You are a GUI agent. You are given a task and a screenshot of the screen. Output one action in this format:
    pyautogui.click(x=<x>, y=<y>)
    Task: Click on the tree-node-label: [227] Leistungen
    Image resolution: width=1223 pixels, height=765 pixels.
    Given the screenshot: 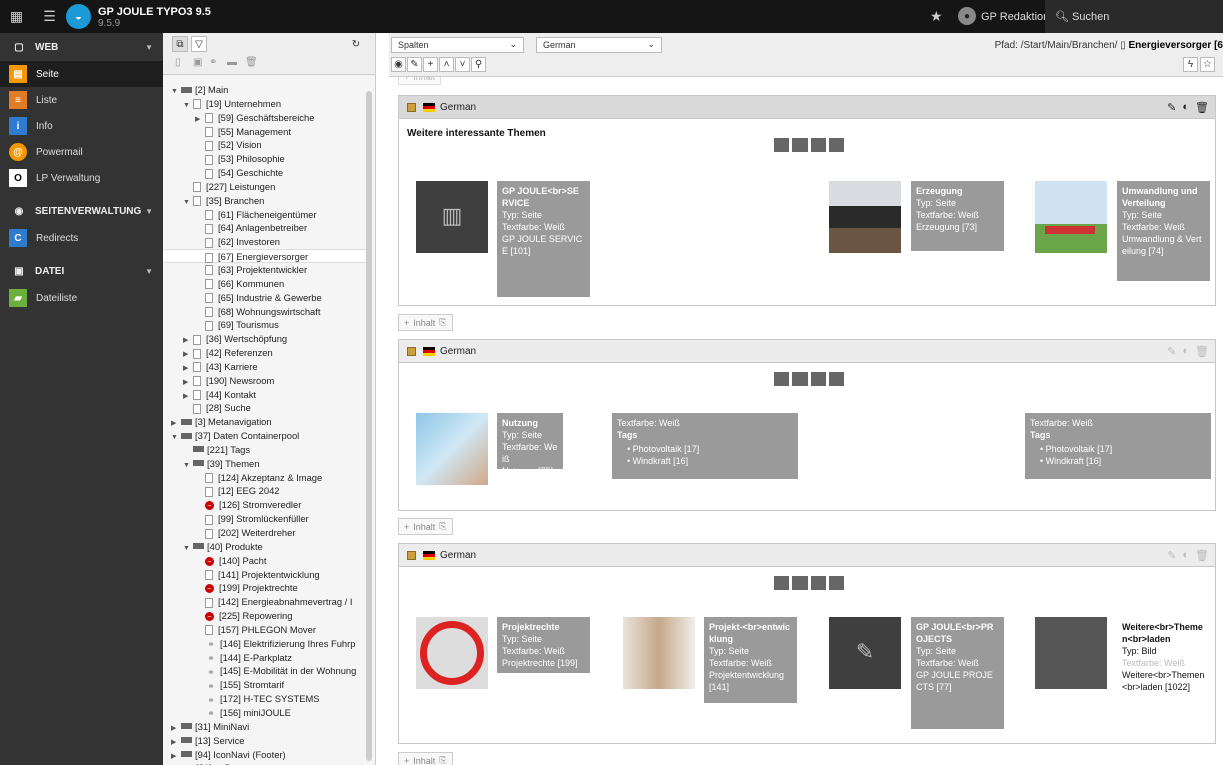 What is the action you would take?
    pyautogui.click(x=240, y=186)
    